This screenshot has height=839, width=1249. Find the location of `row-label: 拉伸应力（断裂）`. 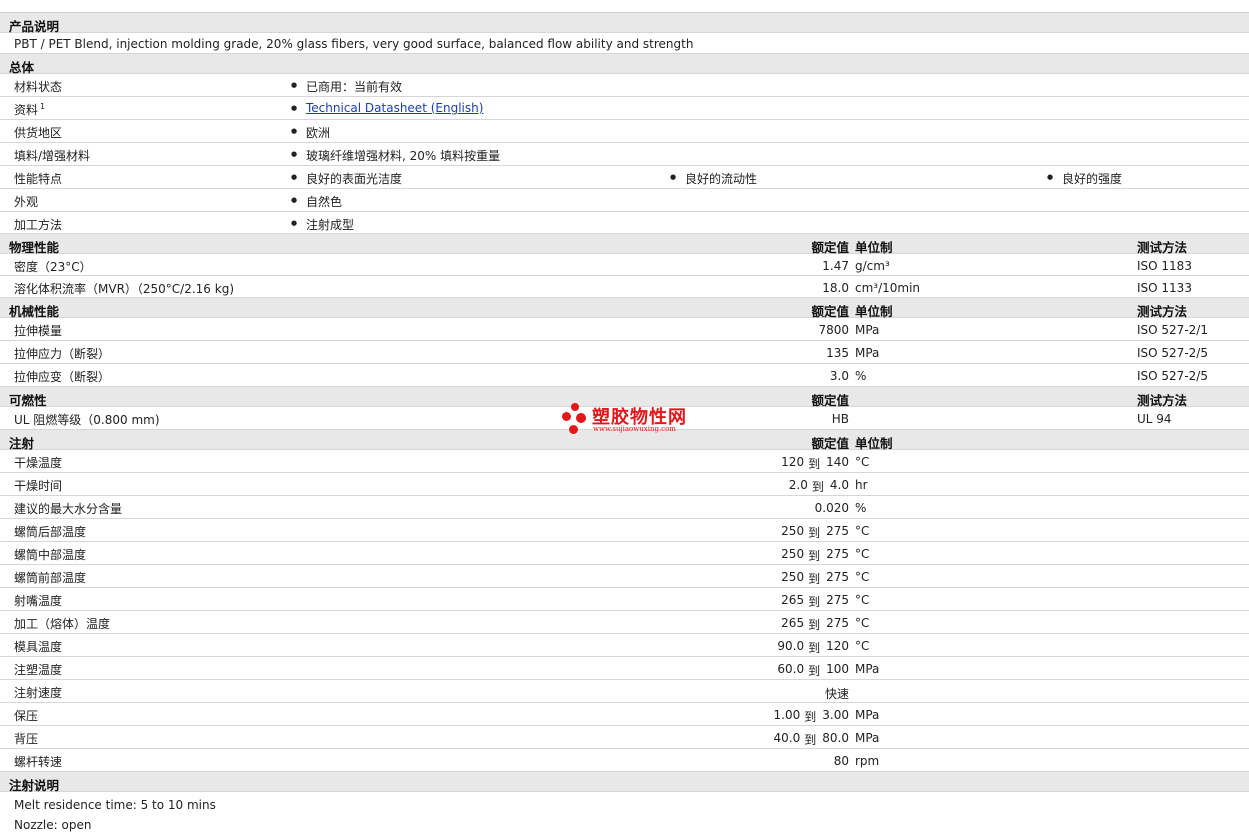

row-label: 拉伸应力（断裂） is located at coordinates (62, 354).